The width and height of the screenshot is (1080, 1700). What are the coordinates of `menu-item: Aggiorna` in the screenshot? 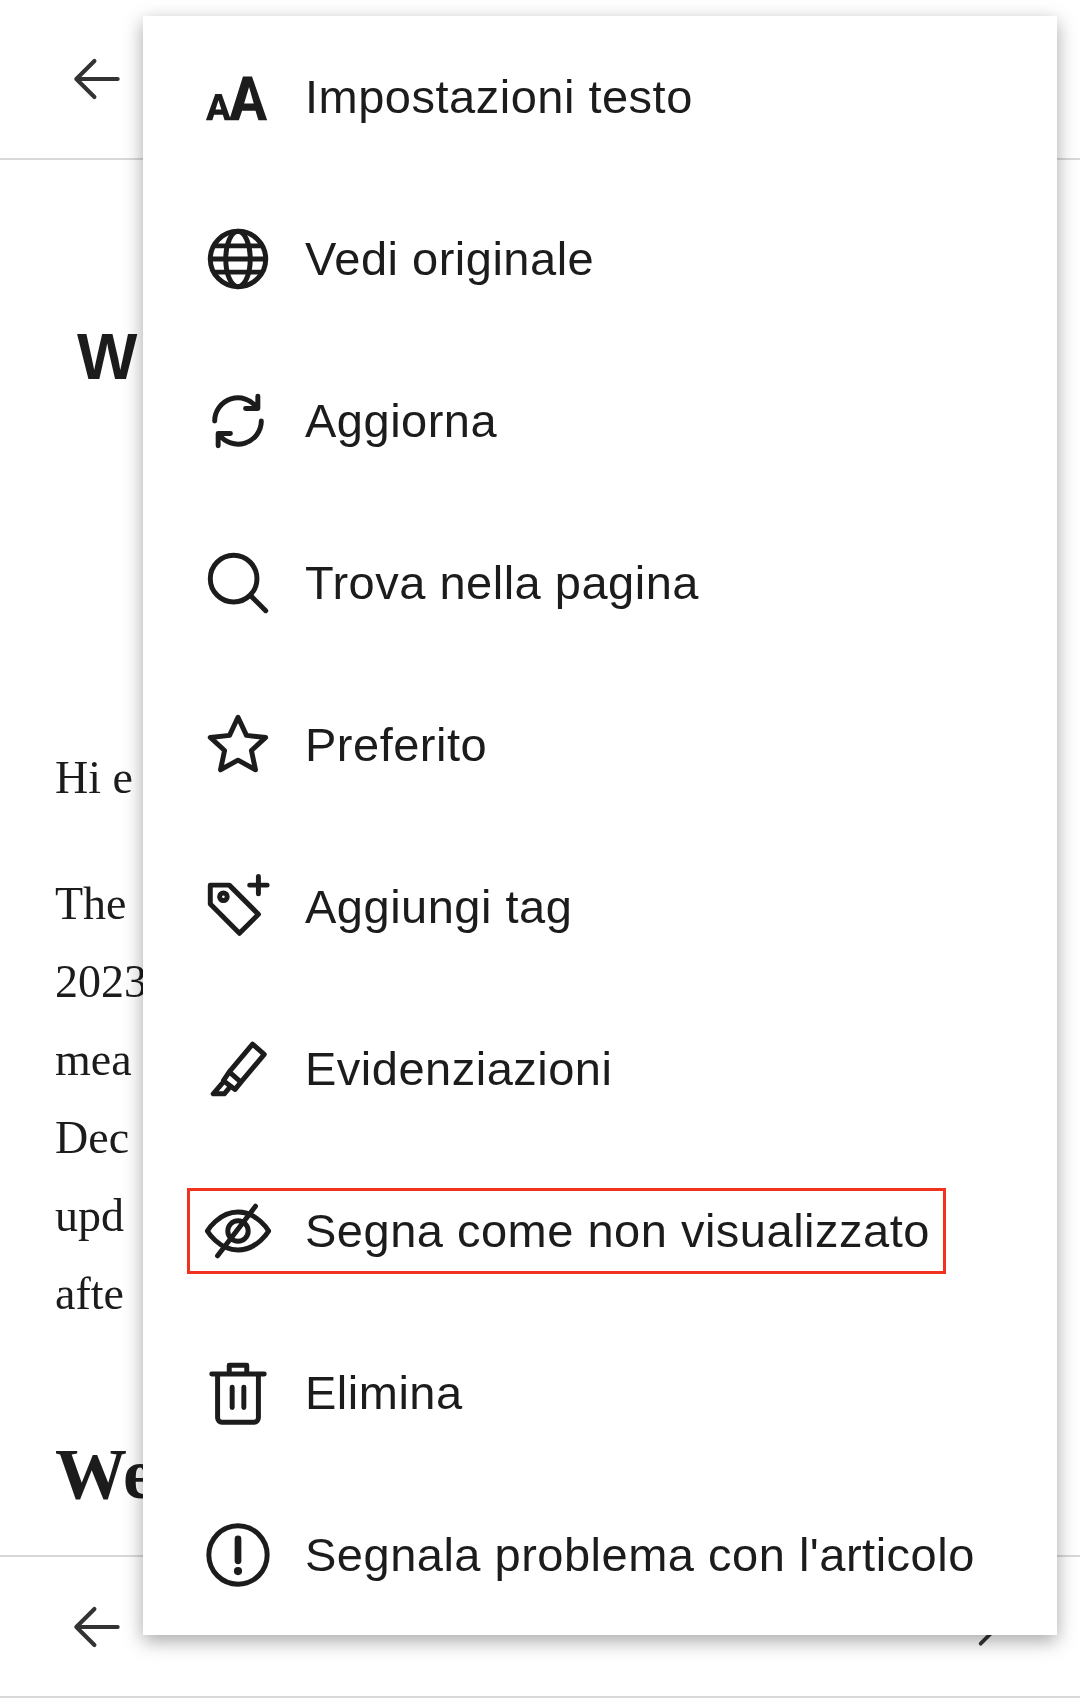 It's located at (350, 421).